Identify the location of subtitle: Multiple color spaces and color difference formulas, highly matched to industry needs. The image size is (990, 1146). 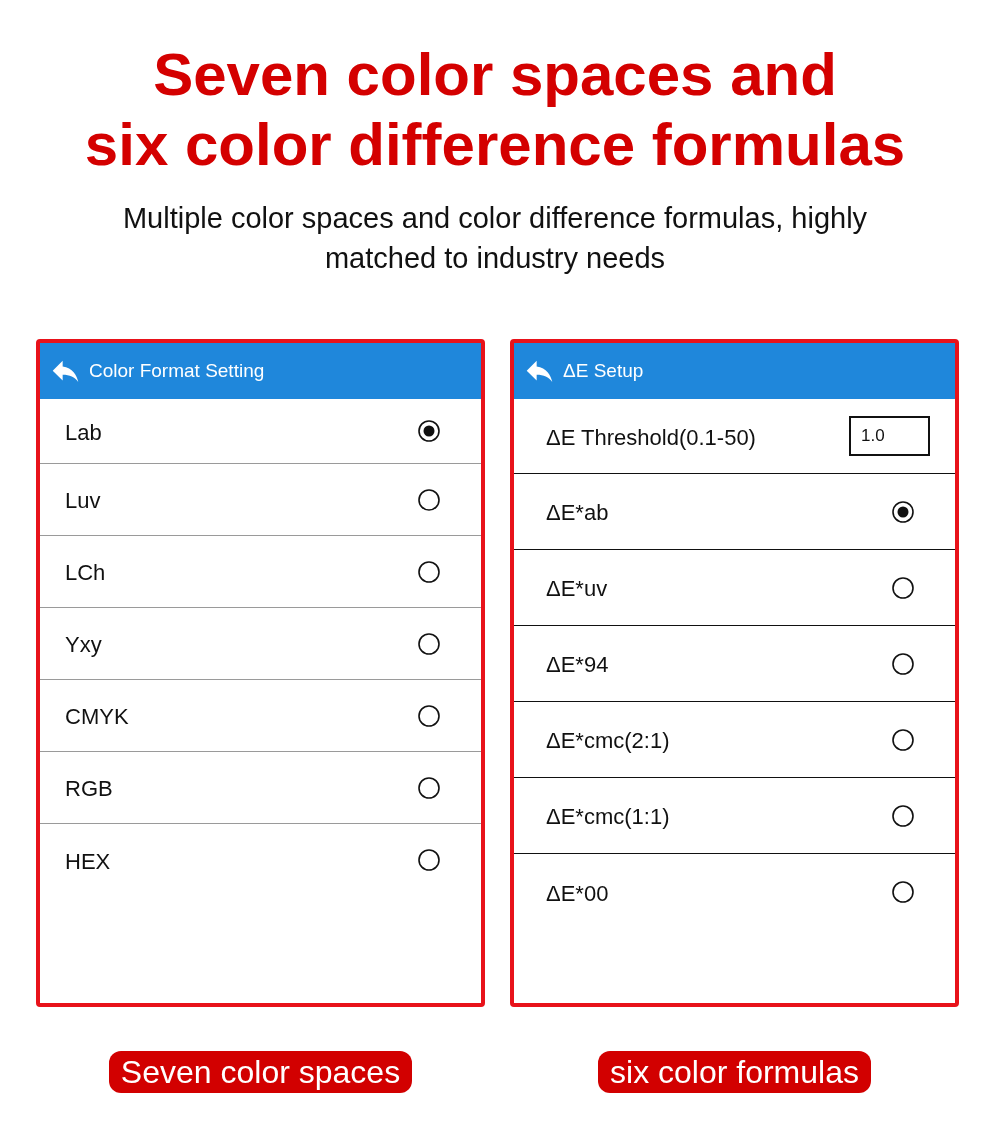
(495, 238).